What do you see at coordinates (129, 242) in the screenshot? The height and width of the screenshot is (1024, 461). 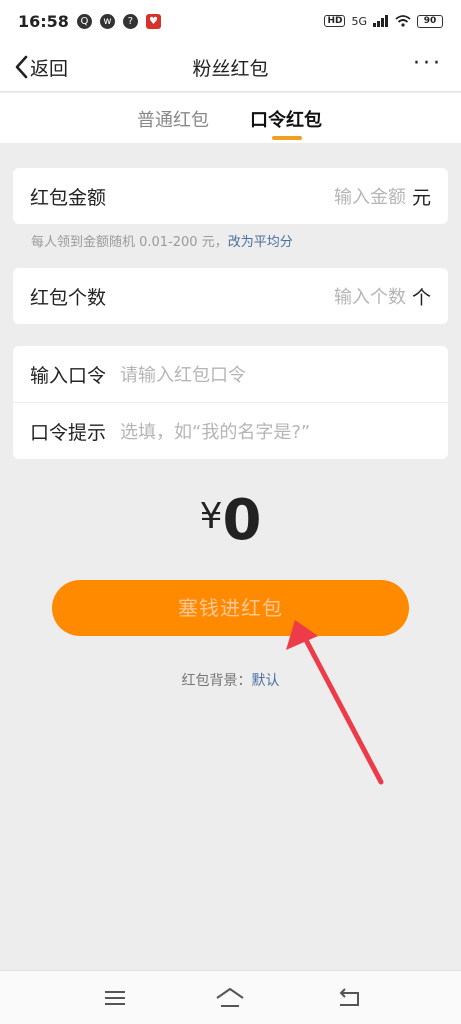 I see `amount-hint-text: 每人领到金额随机 0.01-200 元，` at bounding box center [129, 242].